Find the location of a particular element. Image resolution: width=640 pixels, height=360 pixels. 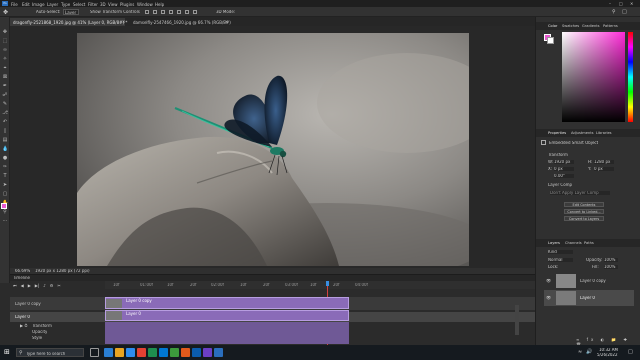

notifications-icon: □ is located at coordinates (630, 352).